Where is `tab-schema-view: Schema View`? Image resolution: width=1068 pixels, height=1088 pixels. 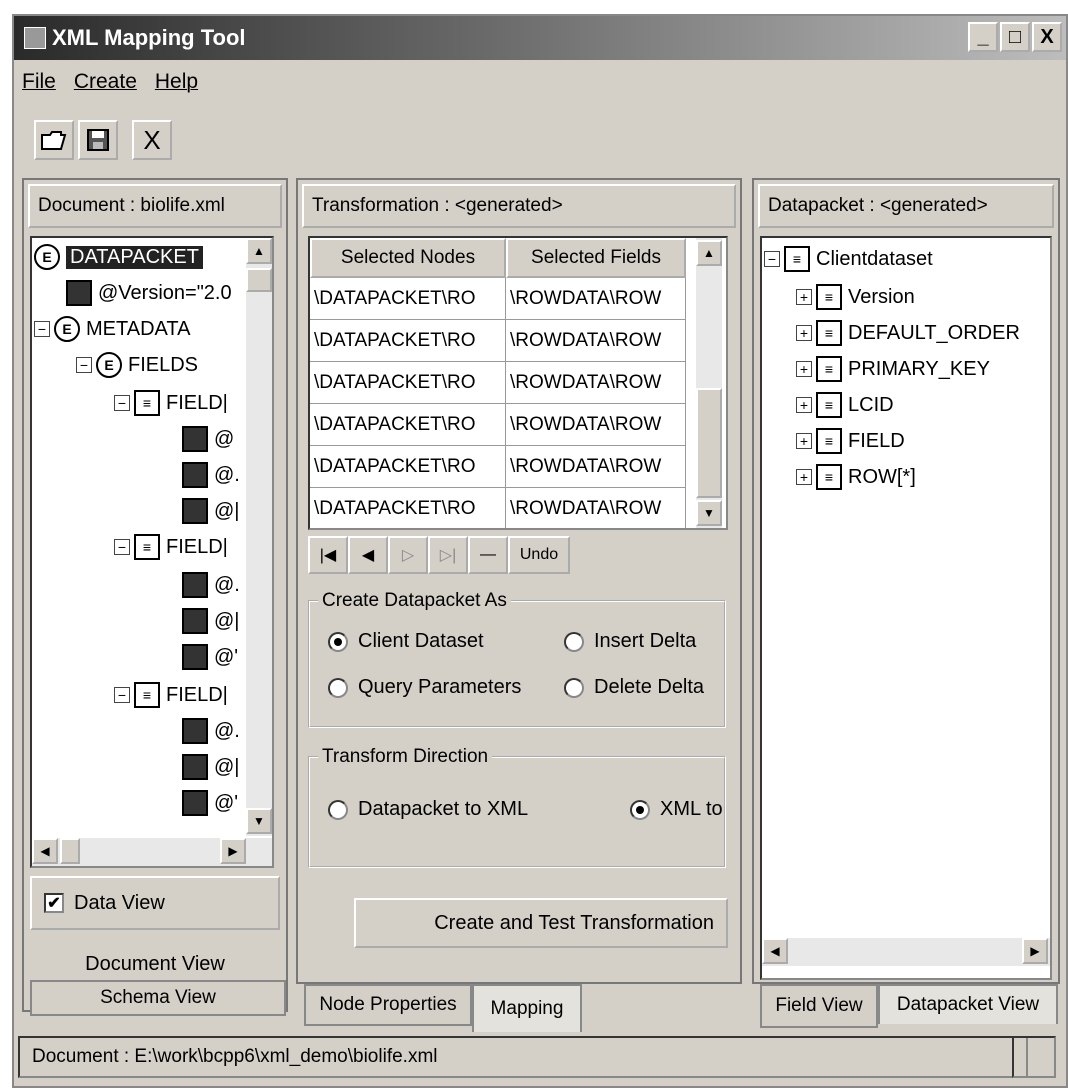 tab-schema-view: Schema View is located at coordinates (158, 998).